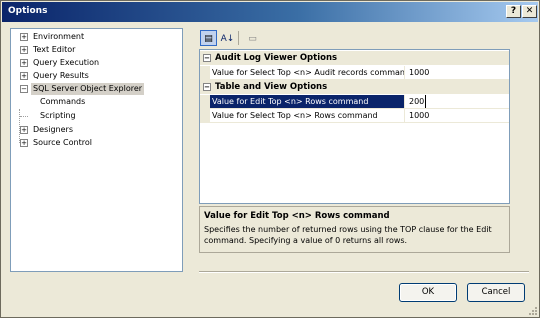 This screenshot has width=540, height=318. What do you see at coordinates (88, 89) in the screenshot?
I see `tree-item-label: SQL Server Object Explorer` at bounding box center [88, 89].